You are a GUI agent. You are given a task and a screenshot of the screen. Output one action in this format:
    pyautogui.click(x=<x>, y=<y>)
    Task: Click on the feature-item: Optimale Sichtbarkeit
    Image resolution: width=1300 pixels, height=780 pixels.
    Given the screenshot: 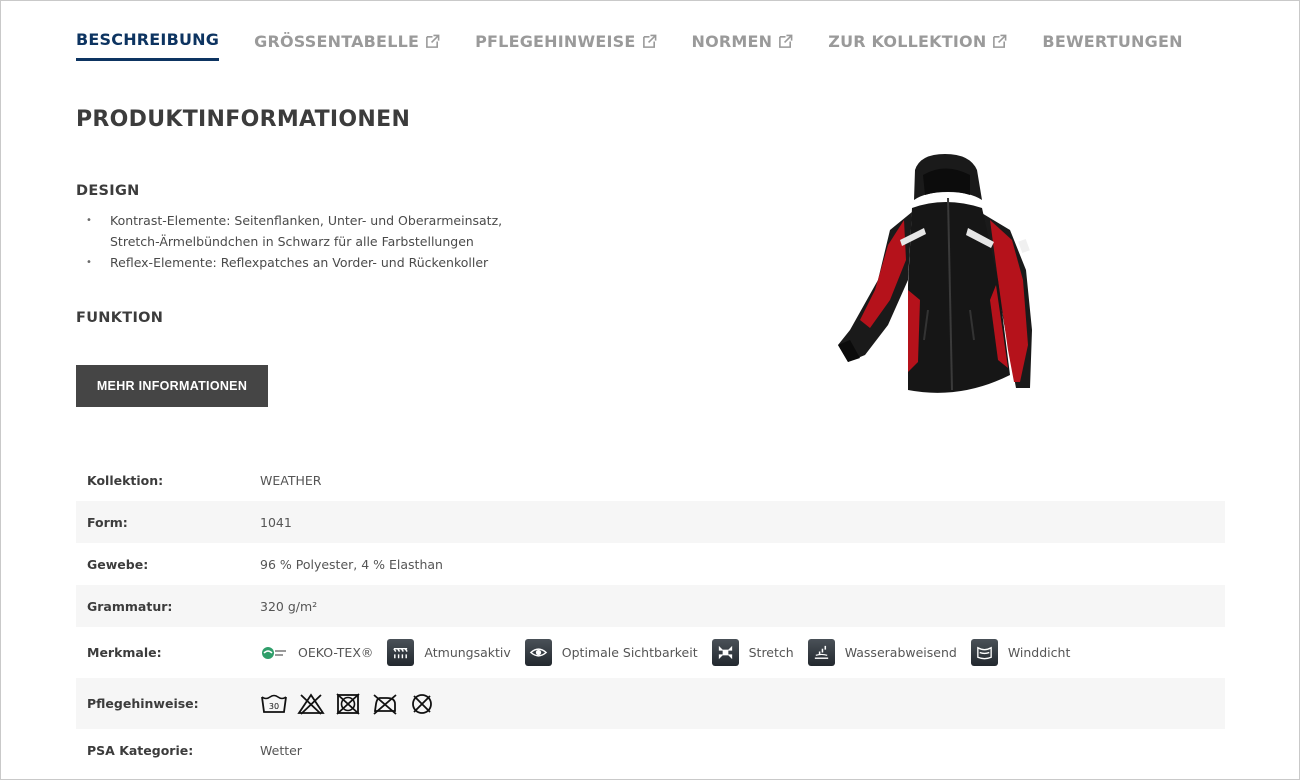 What is the action you would take?
    pyautogui.click(x=611, y=652)
    